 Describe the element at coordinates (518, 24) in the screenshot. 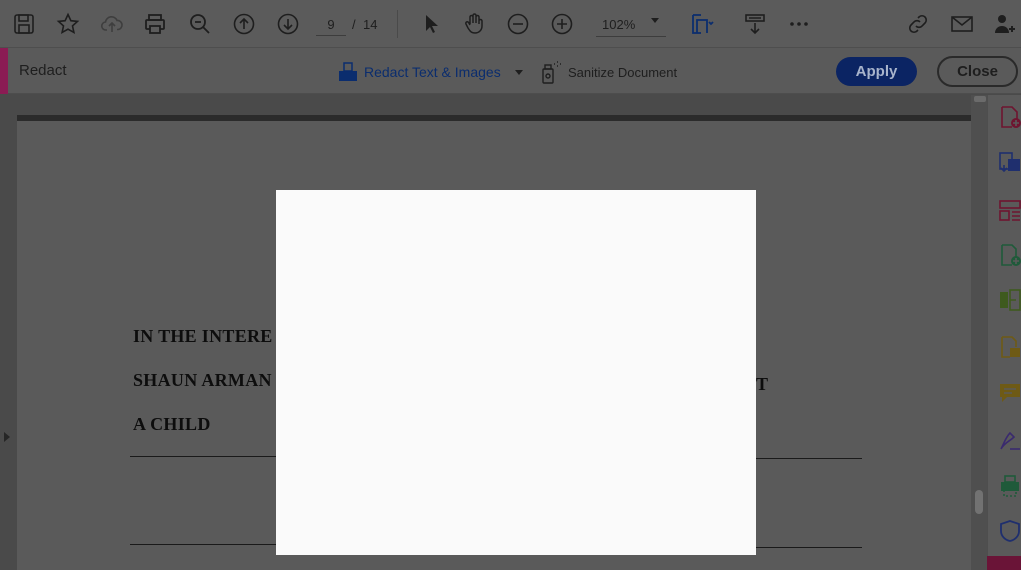

I see `zoom-out-icon` at that location.